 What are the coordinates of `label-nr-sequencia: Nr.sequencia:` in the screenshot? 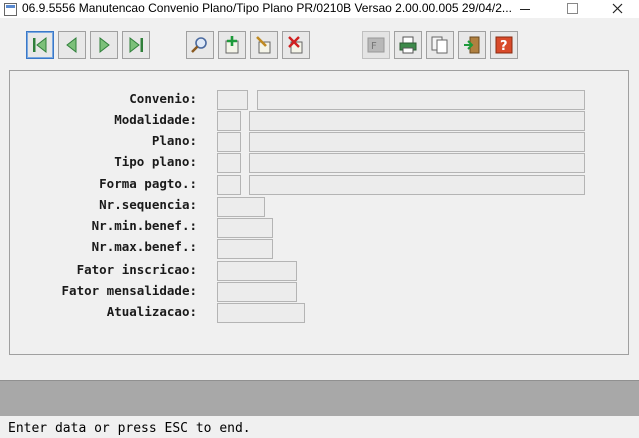 It's located at (148, 204).